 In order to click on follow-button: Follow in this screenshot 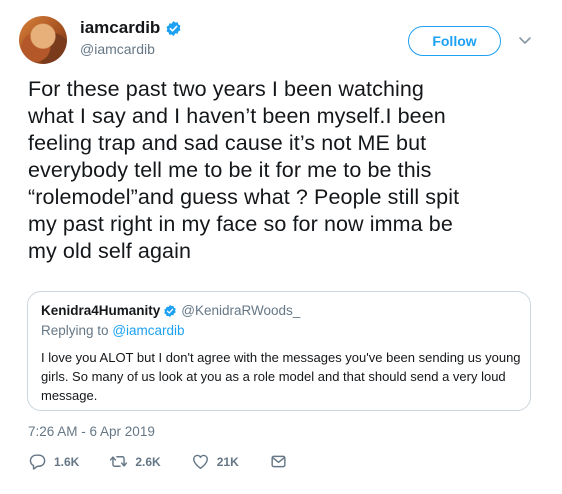, I will do `click(454, 41)`.